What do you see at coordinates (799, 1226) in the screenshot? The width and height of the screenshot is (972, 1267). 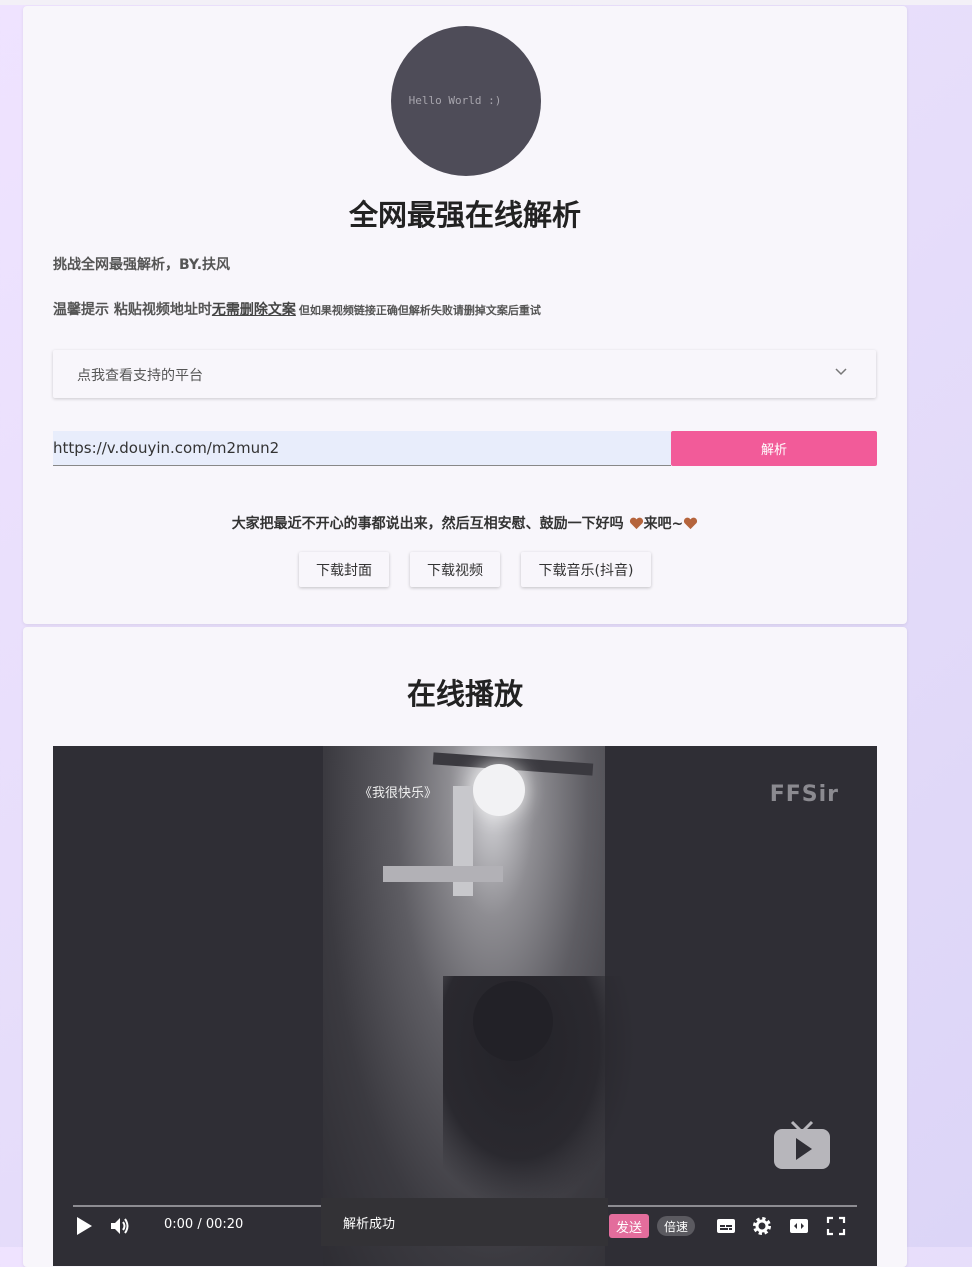 I see `web-fullscreen-icon` at bounding box center [799, 1226].